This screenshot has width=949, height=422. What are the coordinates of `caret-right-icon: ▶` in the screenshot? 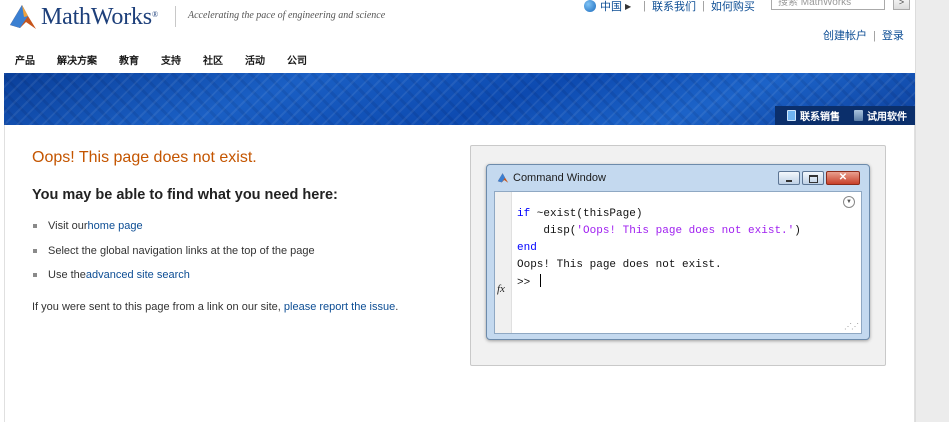 It's located at (628, 6).